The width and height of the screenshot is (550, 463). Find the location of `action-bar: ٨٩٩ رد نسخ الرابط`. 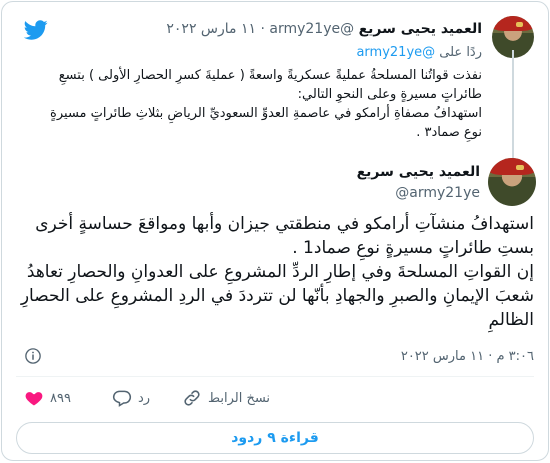

action-bar: ٨٩٩ رد نسخ الرابط is located at coordinates (274, 398).